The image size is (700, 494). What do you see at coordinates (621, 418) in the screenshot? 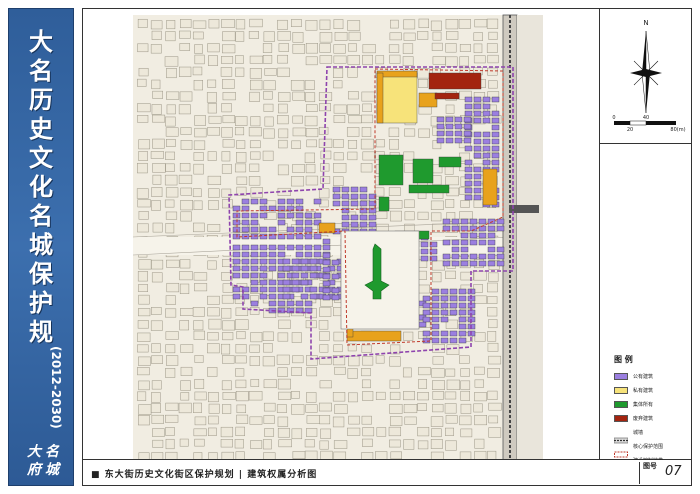
I see `legend-swatch` at bounding box center [621, 418].